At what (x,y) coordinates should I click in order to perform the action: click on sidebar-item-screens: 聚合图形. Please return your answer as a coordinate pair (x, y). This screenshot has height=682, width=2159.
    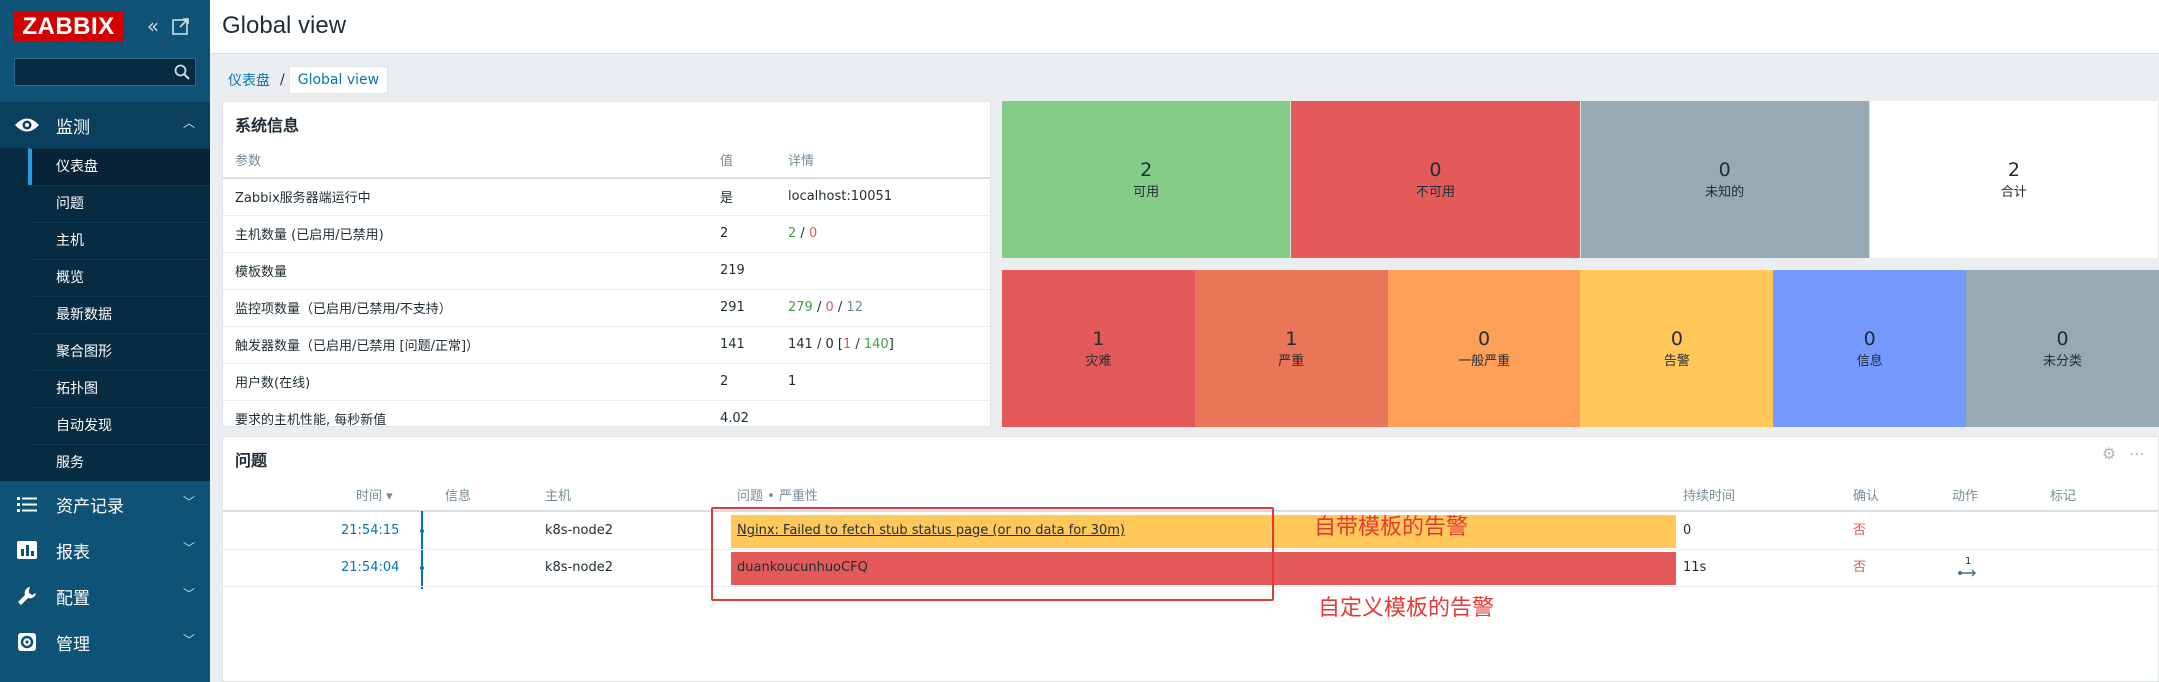
    Looking at the image, I should click on (119, 351).